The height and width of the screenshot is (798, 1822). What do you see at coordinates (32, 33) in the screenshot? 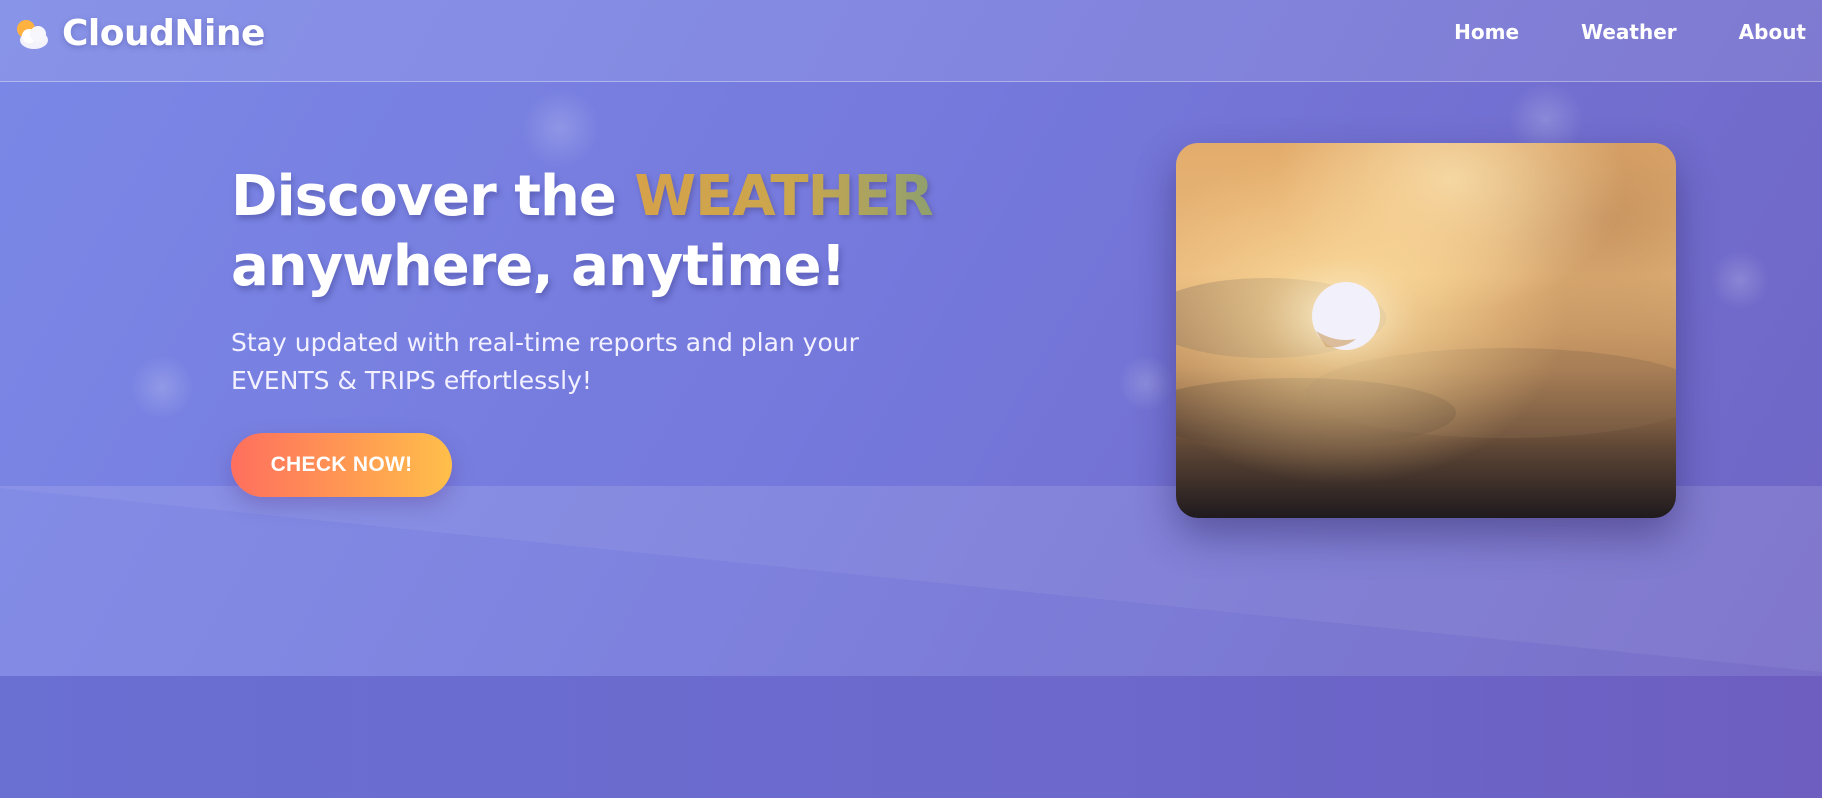
I see `partly-cloudy-icon` at bounding box center [32, 33].